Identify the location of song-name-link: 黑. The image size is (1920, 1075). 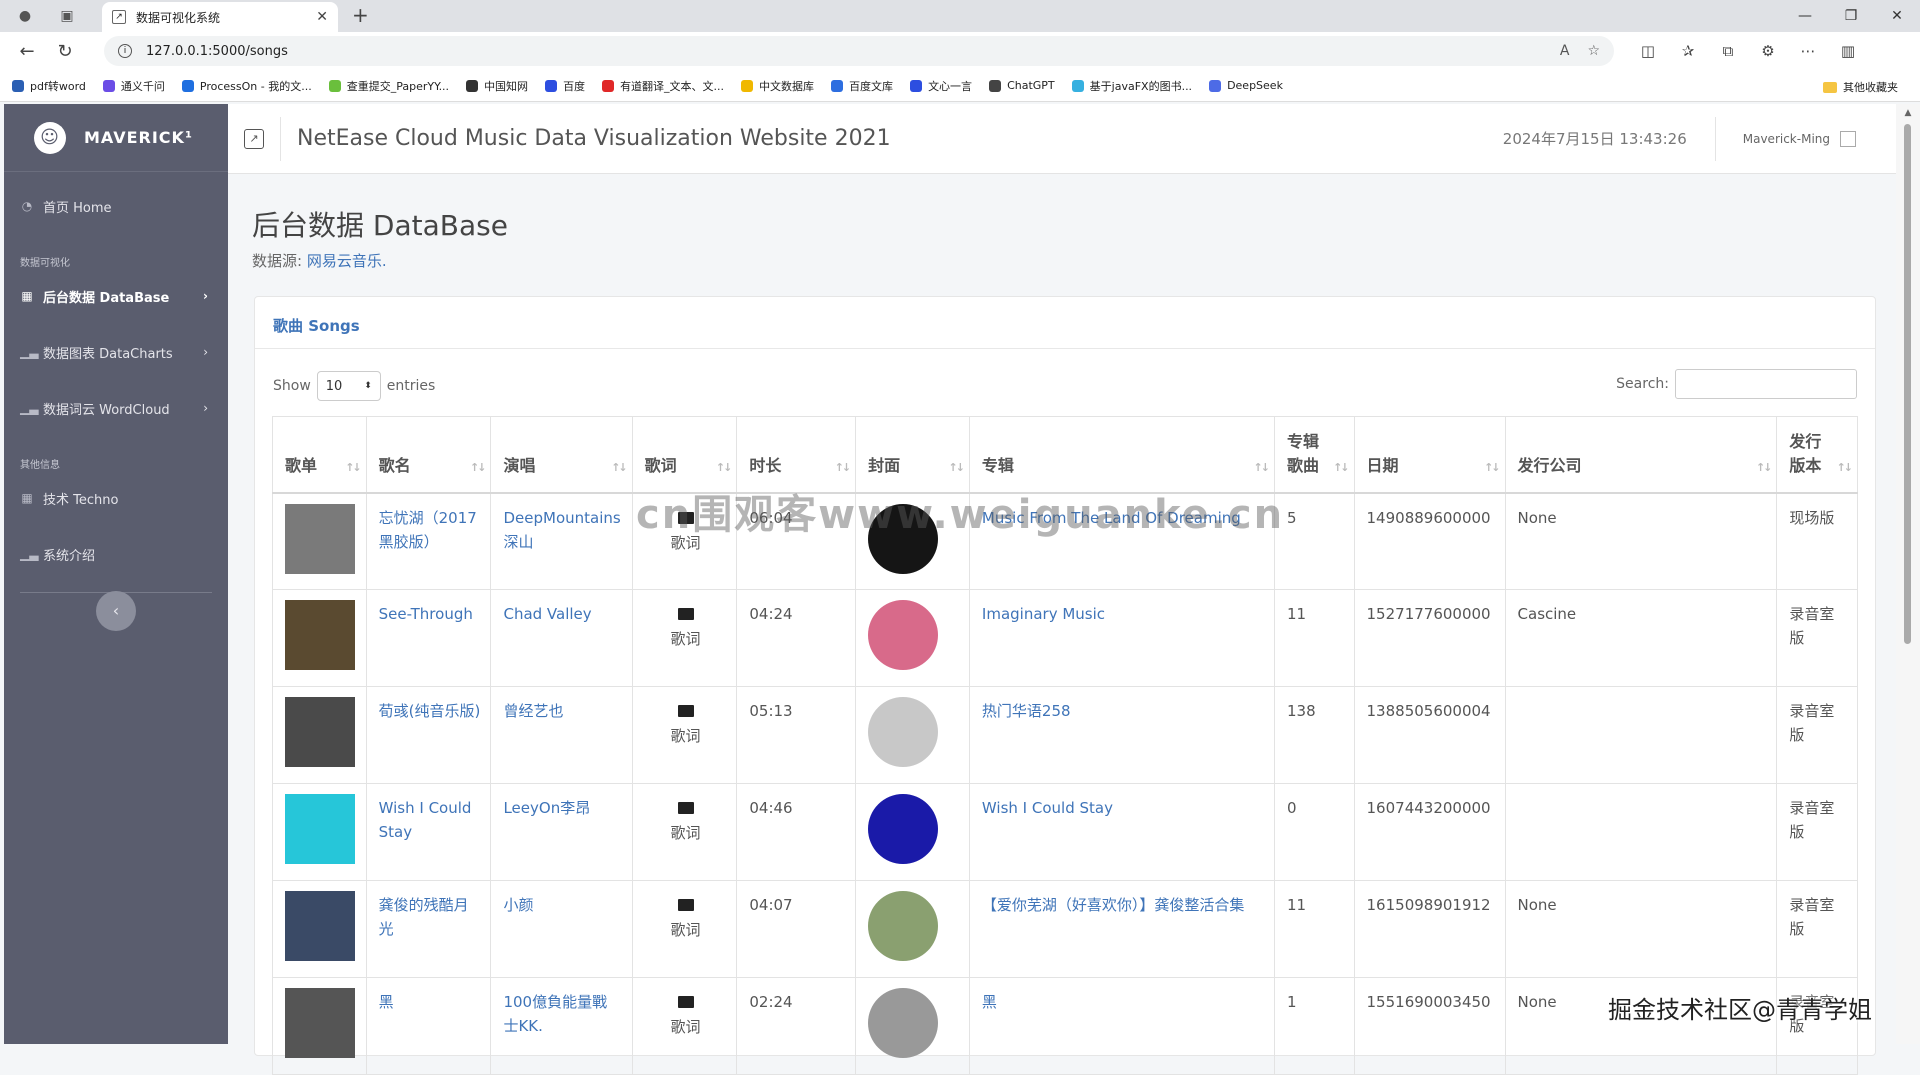
(428, 1026).